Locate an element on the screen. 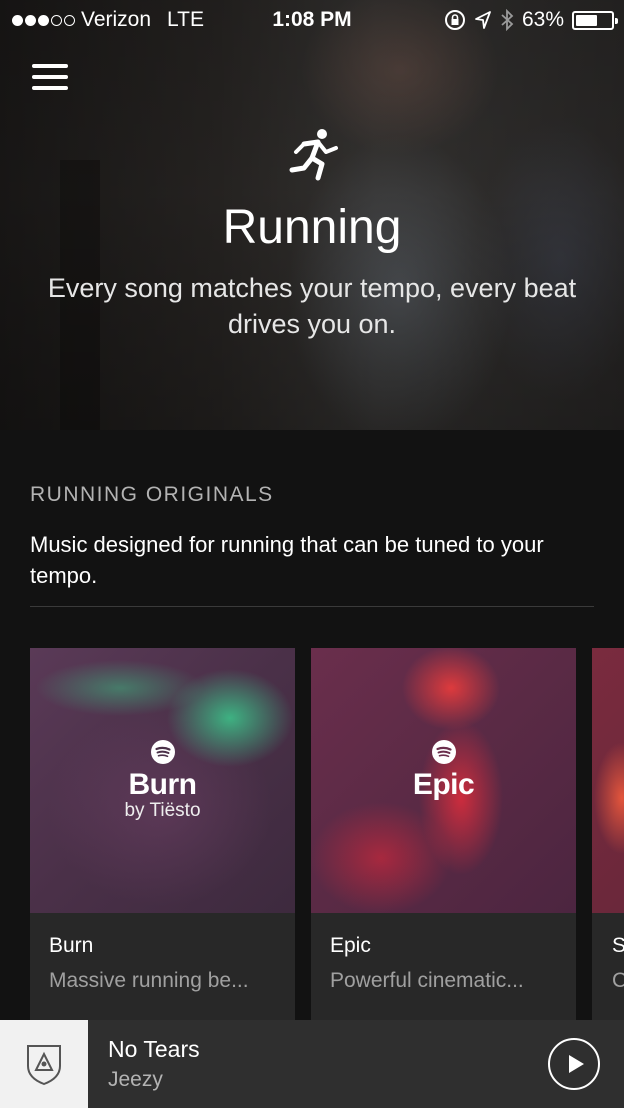  card-subtitle: C is located at coordinates (618, 980).